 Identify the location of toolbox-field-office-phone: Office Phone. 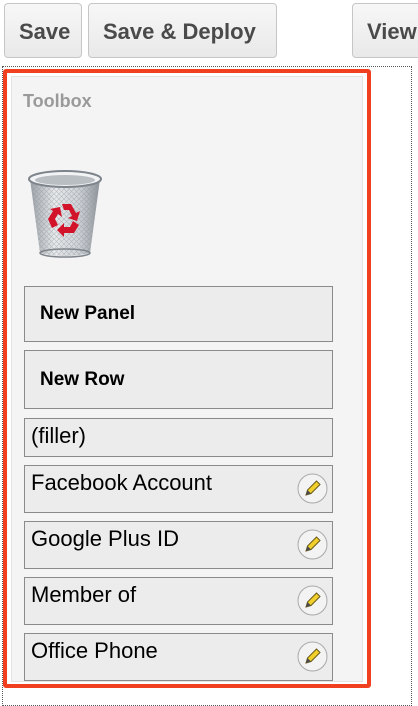
(178, 657).